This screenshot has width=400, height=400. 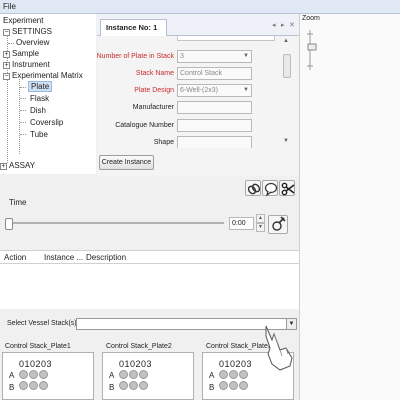 I want to click on cut-off-field, so click(x=226, y=38).